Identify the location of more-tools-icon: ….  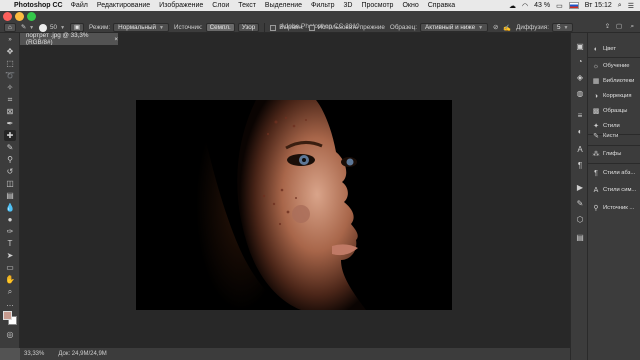
(10, 303).